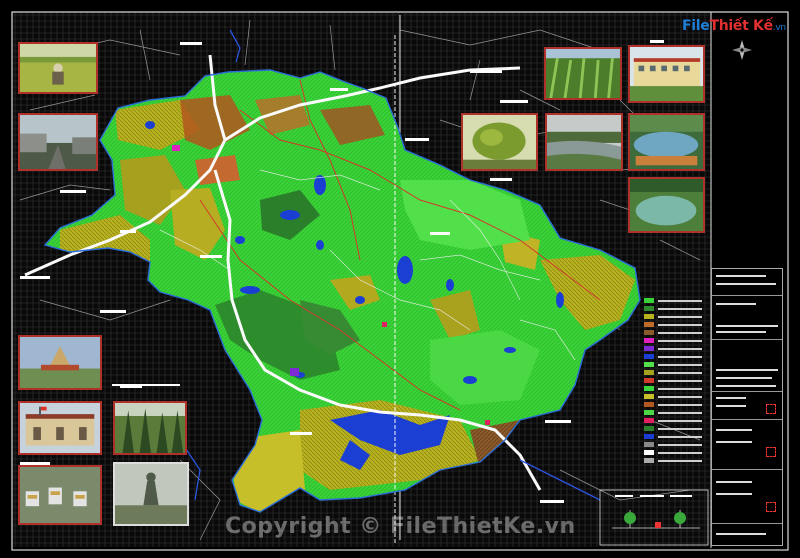  I want to click on brand-second: Thiết Kế, so click(741, 26).